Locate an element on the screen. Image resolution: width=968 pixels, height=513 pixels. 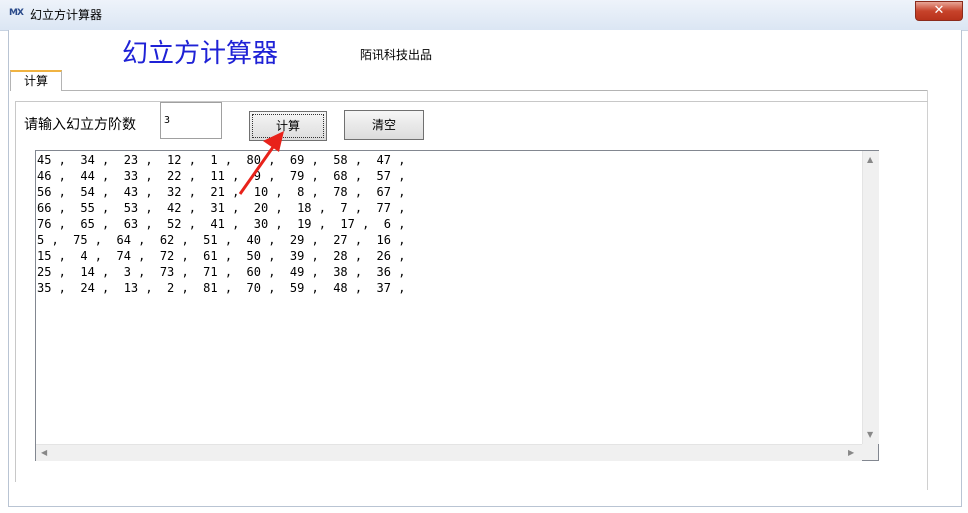
order-label: 请输入幻立方阶数 is located at coordinates (80, 125).